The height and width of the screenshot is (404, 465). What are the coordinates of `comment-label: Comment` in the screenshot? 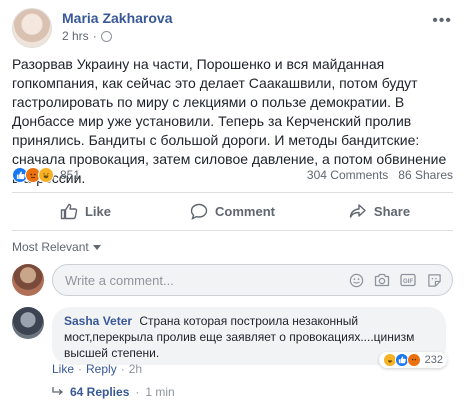 It's located at (245, 211).